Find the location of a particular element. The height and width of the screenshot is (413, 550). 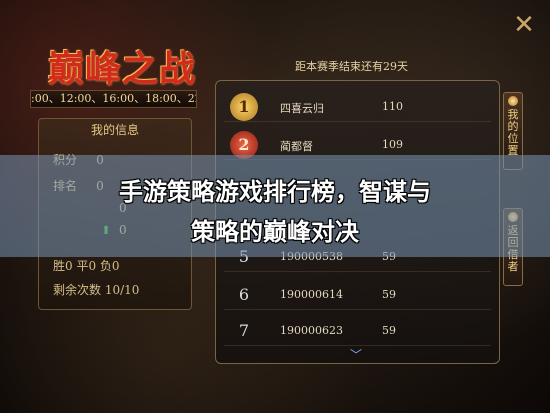

game-logo: 巅峰之战 is located at coordinates (122, 69).